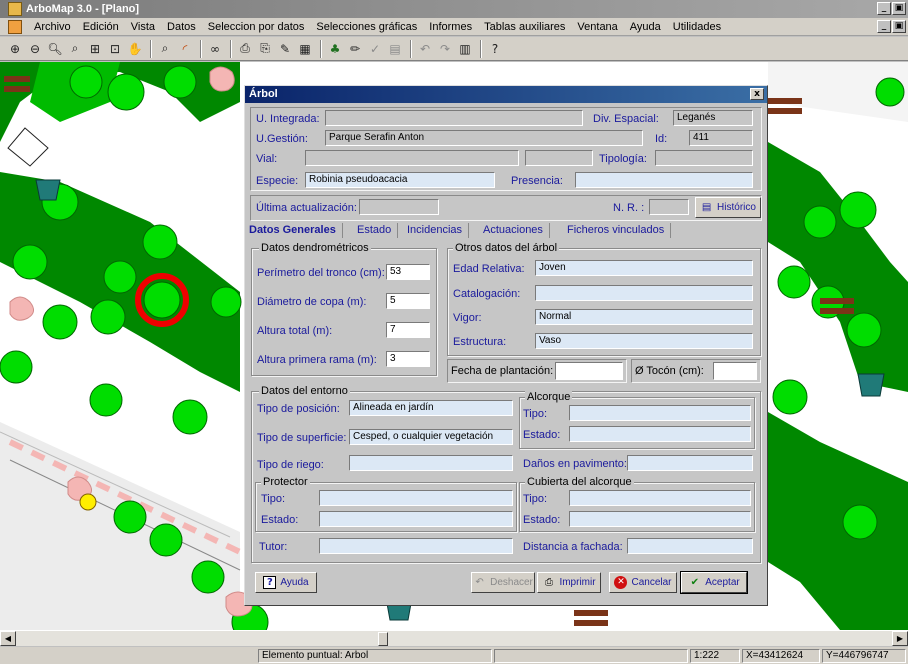 This screenshot has height=664, width=908. Describe the element at coordinates (416, 519) in the screenshot. I see `protector-estado-field` at that location.